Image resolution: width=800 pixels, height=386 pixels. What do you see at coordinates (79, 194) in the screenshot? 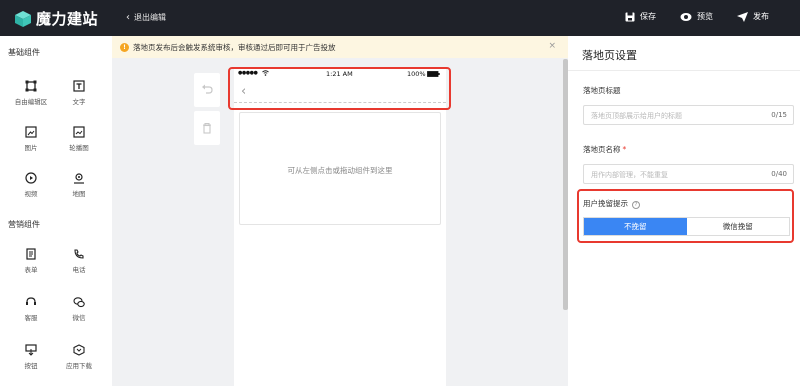
I see `component-label: 地图` at bounding box center [79, 194].